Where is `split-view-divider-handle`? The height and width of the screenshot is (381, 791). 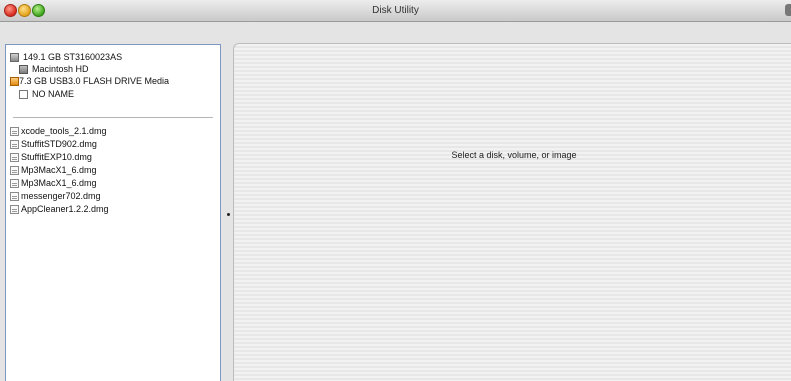 split-view-divider-handle is located at coordinates (228, 214).